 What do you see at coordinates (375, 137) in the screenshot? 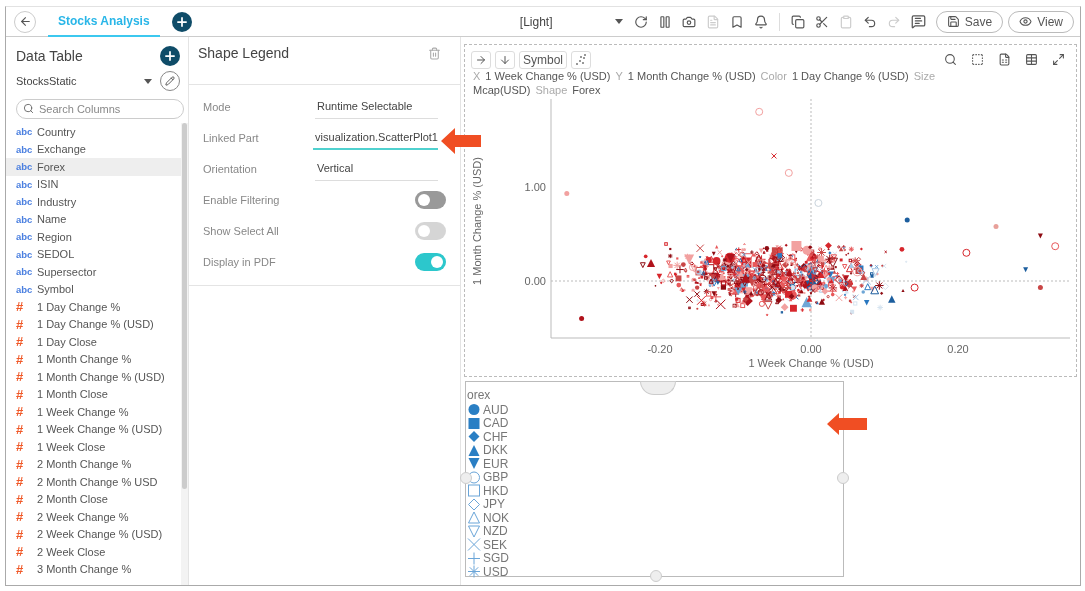
I see `input-field: visualization.ScatterPlot1` at bounding box center [375, 137].